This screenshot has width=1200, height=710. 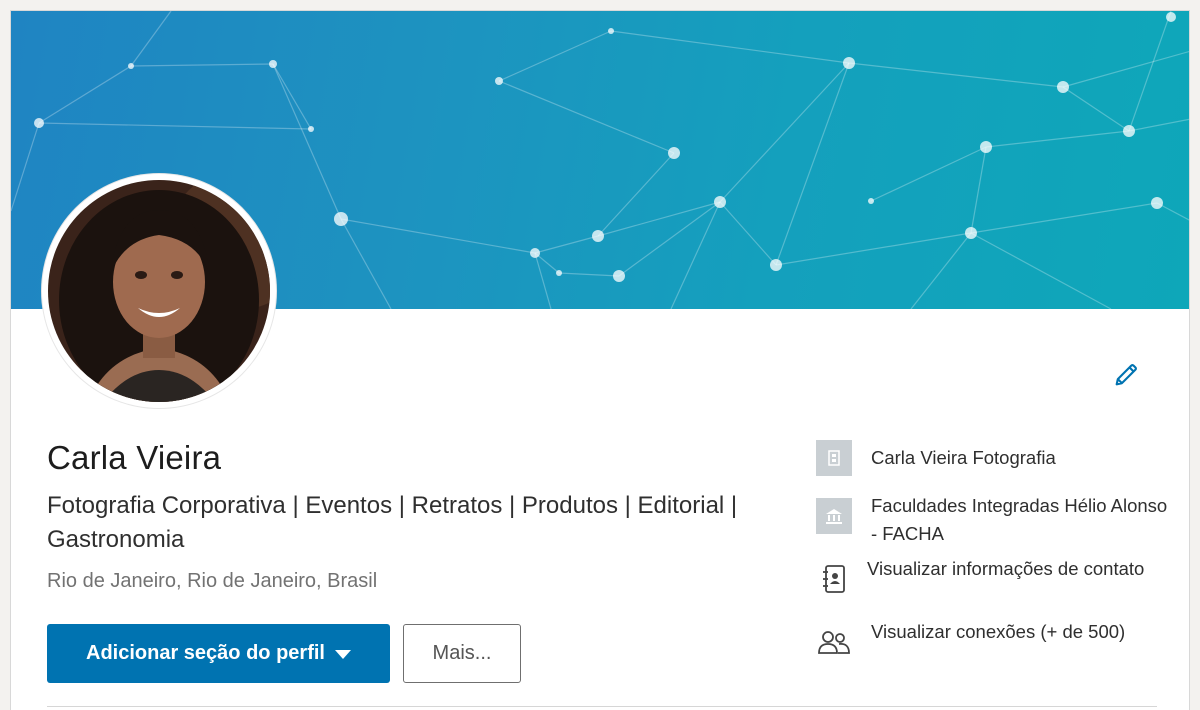 What do you see at coordinates (134, 457) in the screenshot?
I see `profile-name: Carla Vieira` at bounding box center [134, 457].